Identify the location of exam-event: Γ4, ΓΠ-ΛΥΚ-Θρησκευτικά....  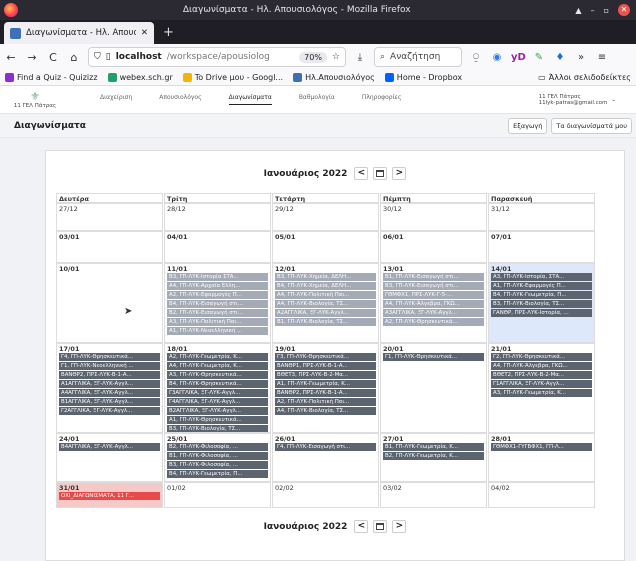
(109, 357).